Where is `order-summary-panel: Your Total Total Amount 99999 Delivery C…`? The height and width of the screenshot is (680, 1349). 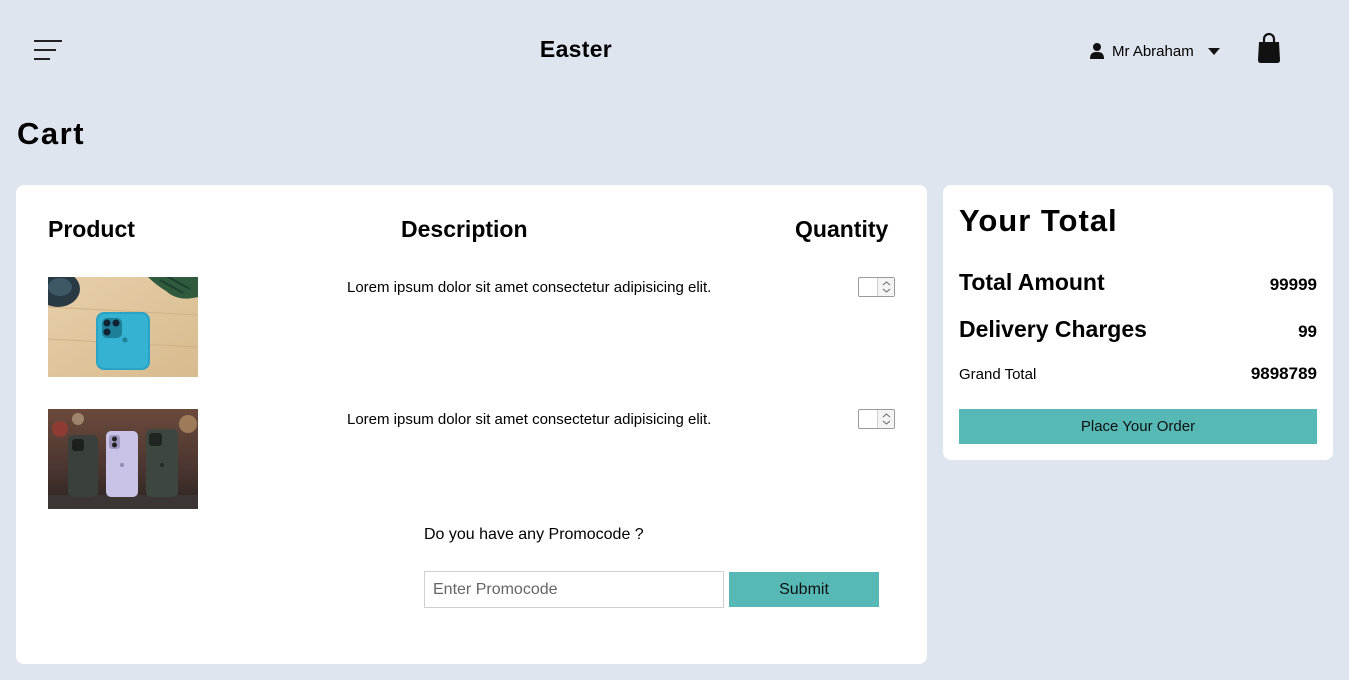
order-summary-panel: Your Total Total Amount 99999 Delivery C… is located at coordinates (1138, 322).